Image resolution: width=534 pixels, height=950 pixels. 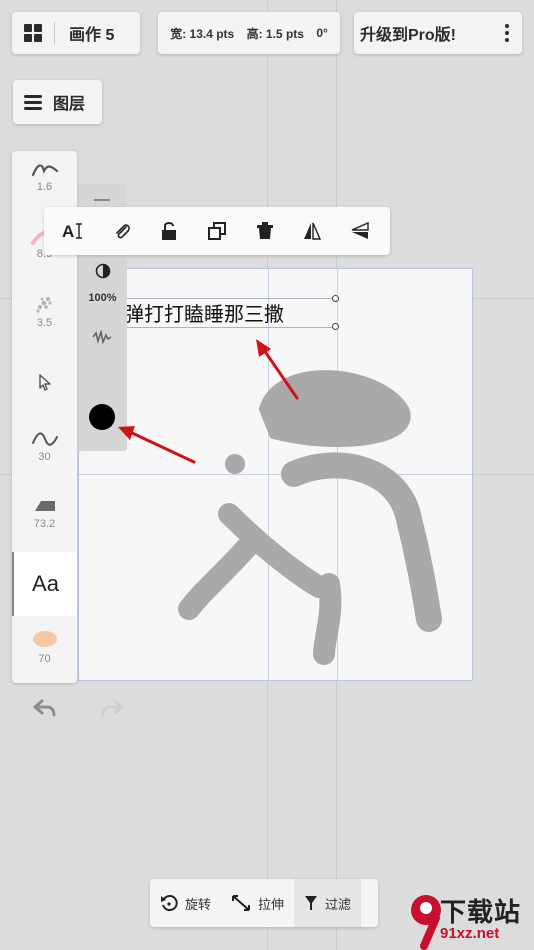 I want to click on top-left-panel: 画作 5, so click(x=76, y=33).